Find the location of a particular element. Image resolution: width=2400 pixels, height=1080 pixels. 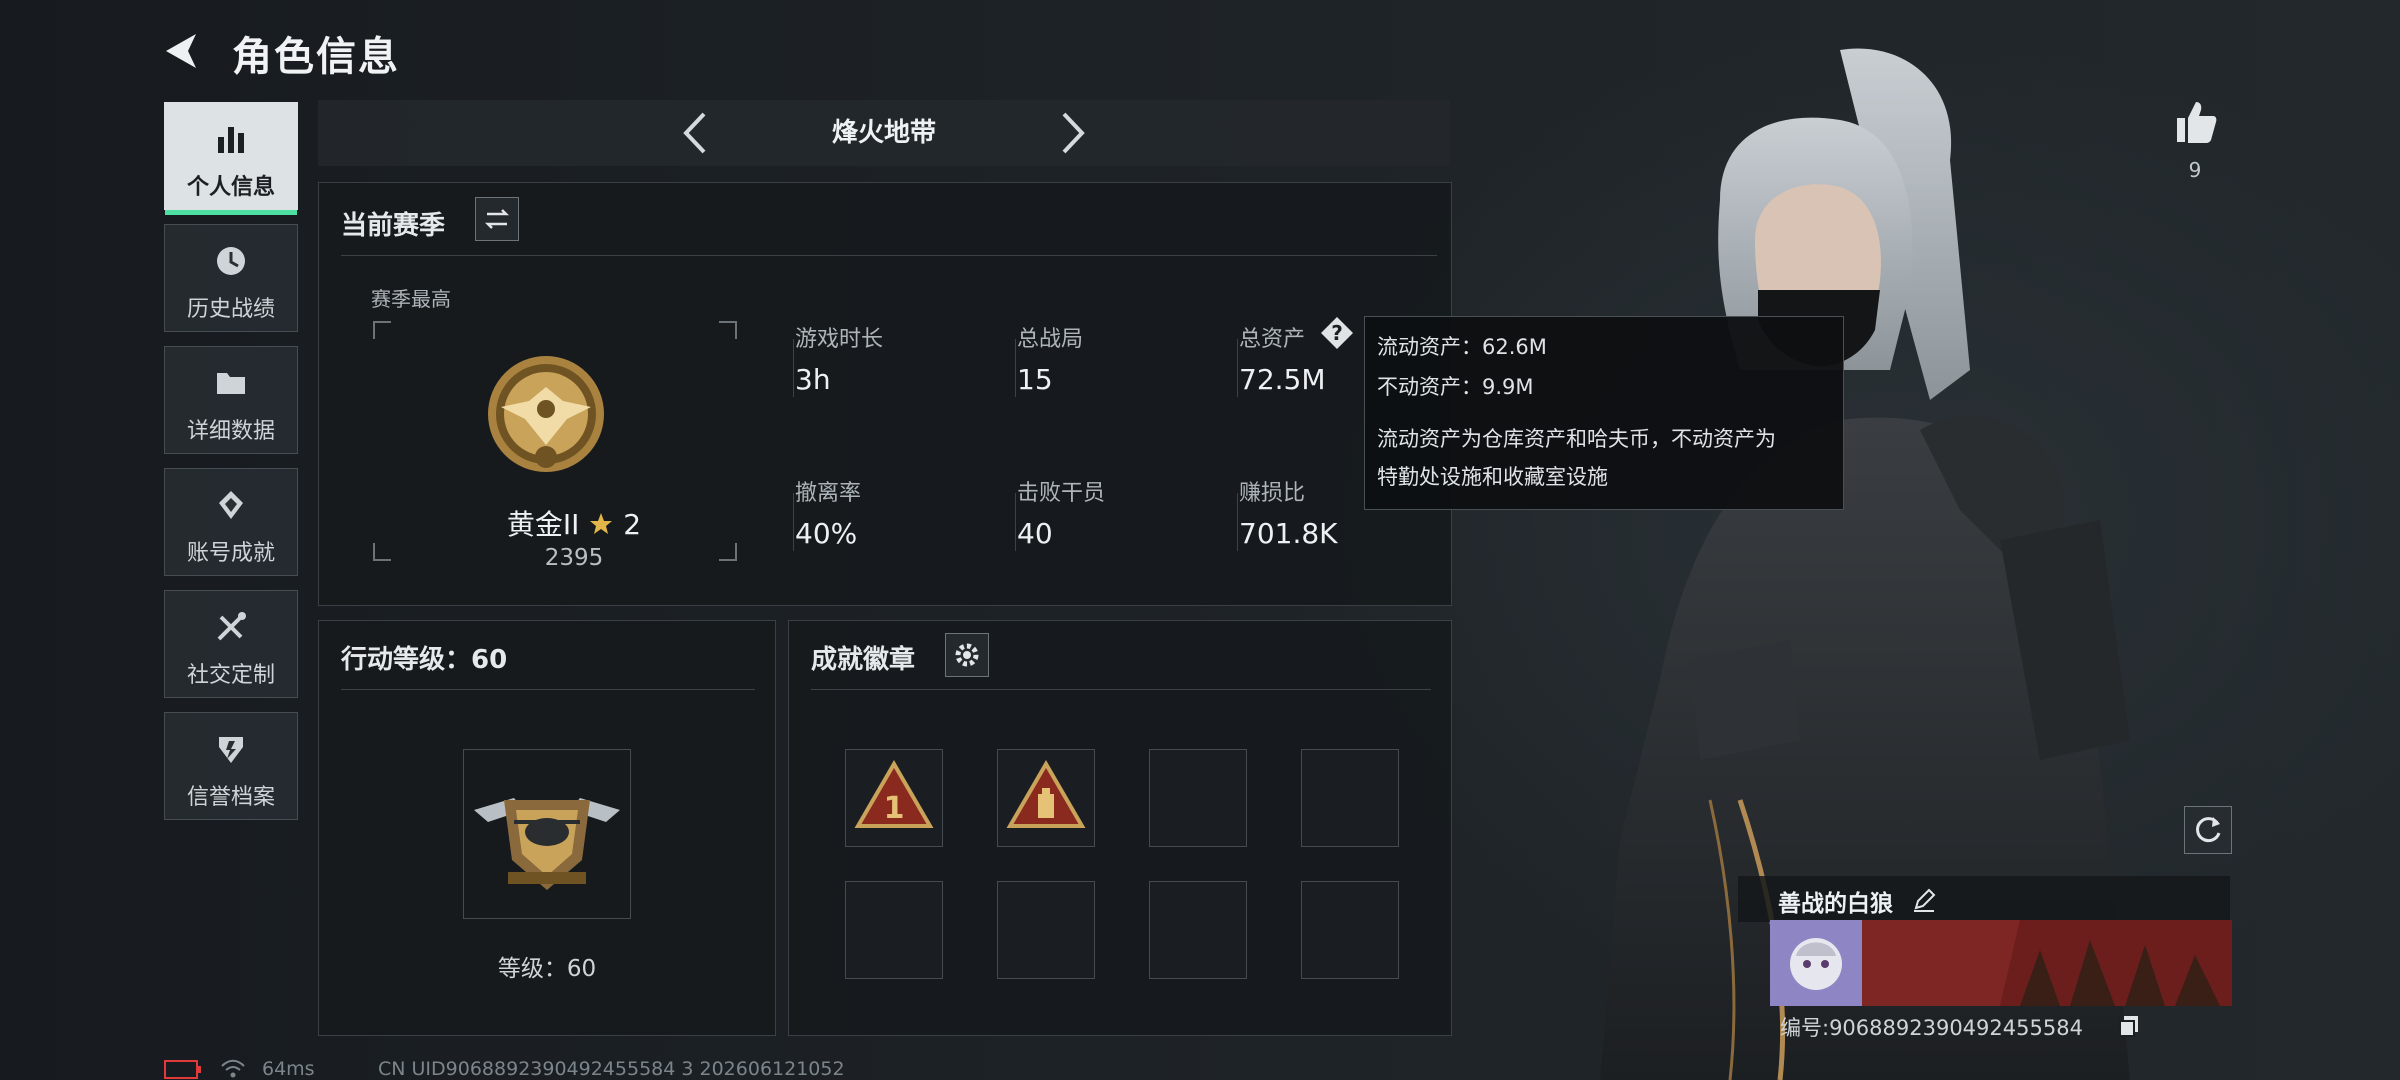

rank-stars: 2 is located at coordinates (632, 524).